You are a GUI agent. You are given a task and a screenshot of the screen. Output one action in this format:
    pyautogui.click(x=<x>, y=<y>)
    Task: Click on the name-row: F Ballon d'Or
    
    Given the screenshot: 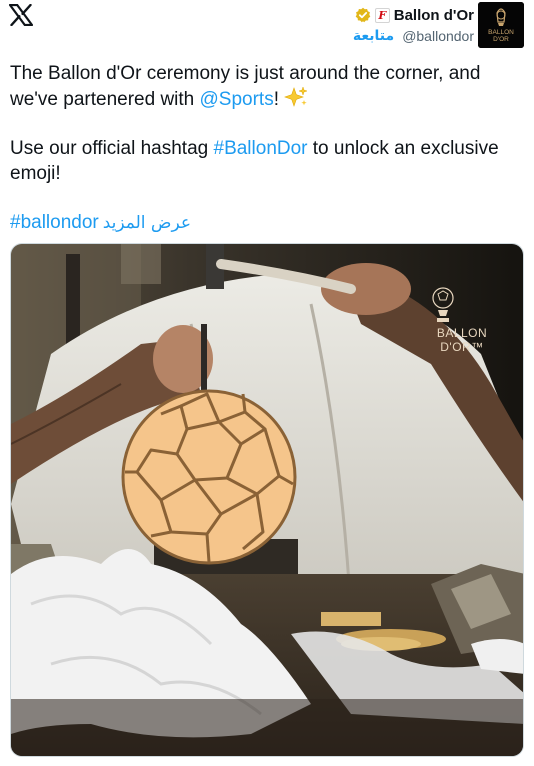 What is the action you would take?
    pyautogui.click(x=414, y=15)
    